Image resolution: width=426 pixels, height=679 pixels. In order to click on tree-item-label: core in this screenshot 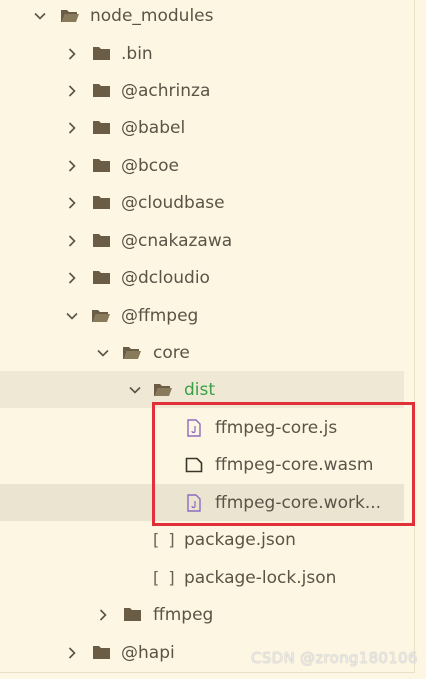, I will do `click(171, 352)`.